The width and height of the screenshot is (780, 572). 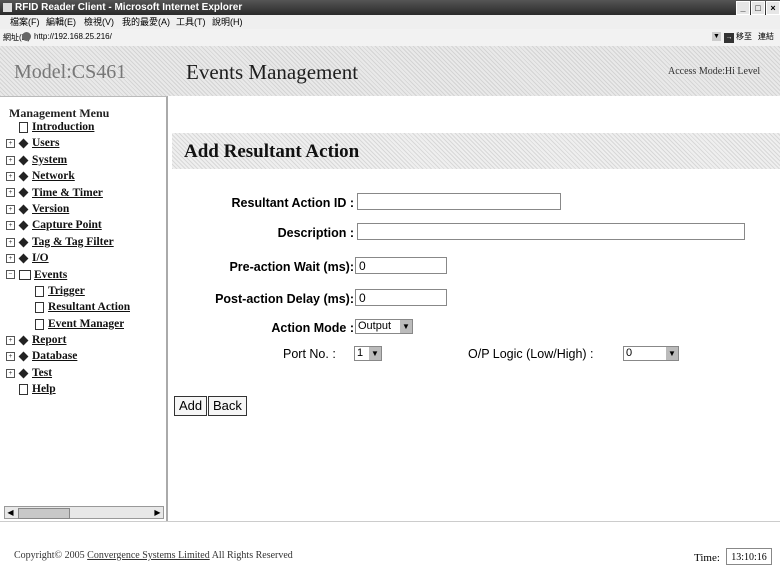 What do you see at coordinates (44, 389) in the screenshot?
I see `sidebar-item-label: Help` at bounding box center [44, 389].